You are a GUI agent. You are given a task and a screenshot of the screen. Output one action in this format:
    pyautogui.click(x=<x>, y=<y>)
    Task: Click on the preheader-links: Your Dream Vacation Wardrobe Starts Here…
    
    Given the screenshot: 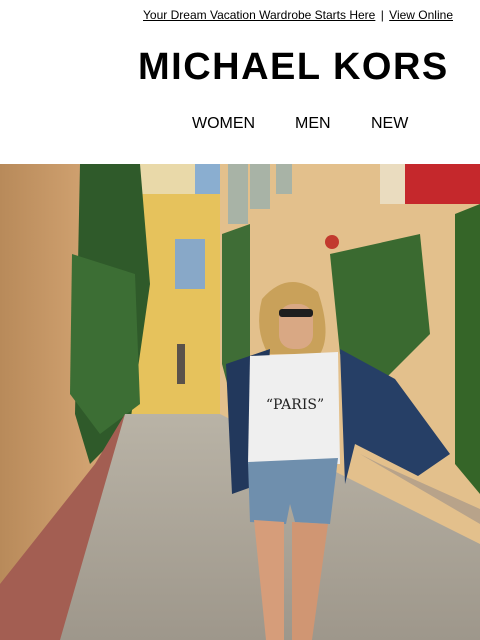 What is the action you would take?
    pyautogui.click(x=298, y=15)
    